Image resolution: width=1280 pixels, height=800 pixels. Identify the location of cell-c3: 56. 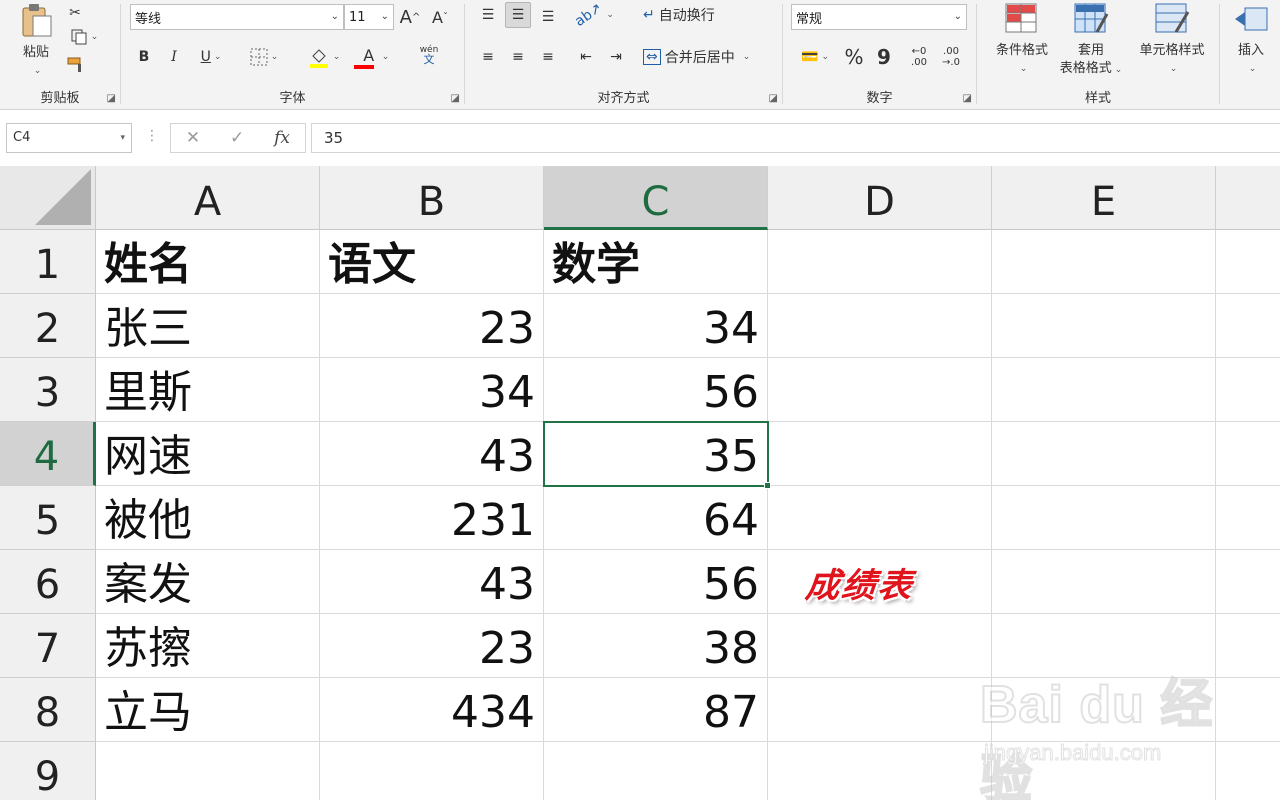
(656, 390).